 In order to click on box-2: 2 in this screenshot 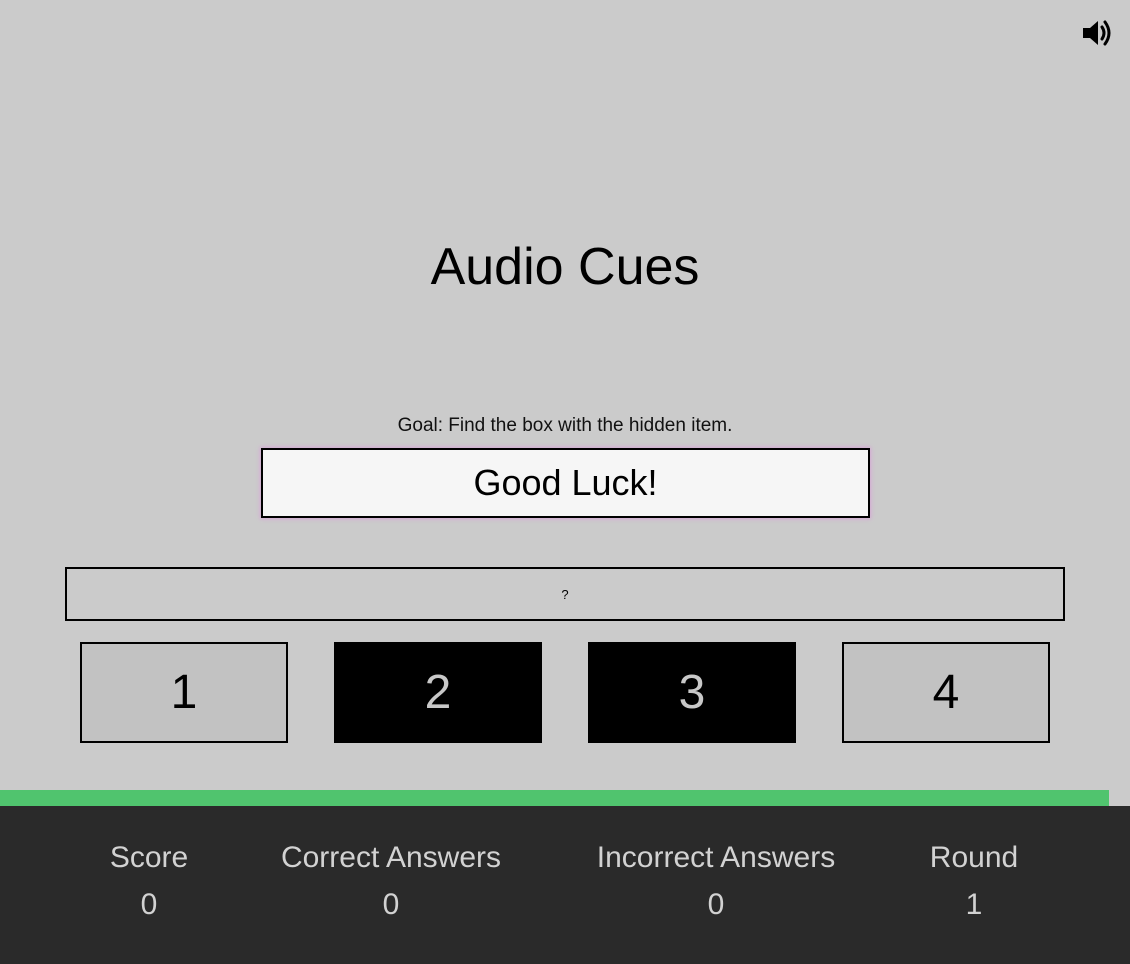, I will do `click(438, 692)`.